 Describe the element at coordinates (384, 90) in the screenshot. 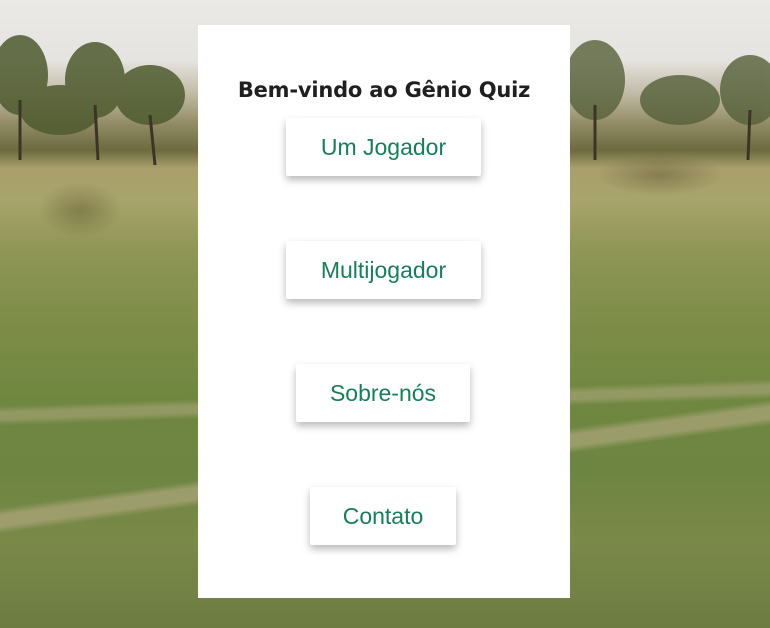

I see `page-title: Bem-vindo ao Gênio Quiz` at that location.